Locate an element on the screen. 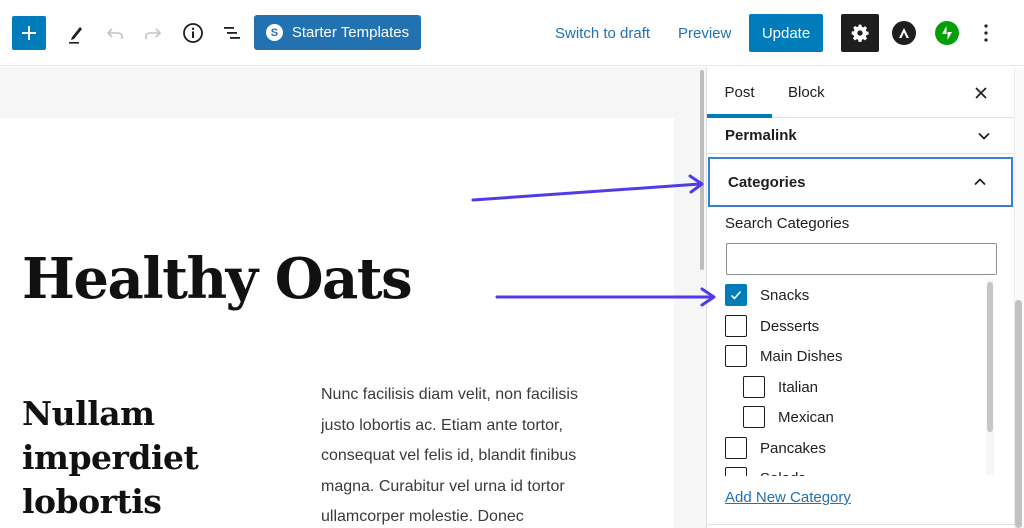 The image size is (1024, 528). starter-templates-label: Starter Templates is located at coordinates (350, 32).